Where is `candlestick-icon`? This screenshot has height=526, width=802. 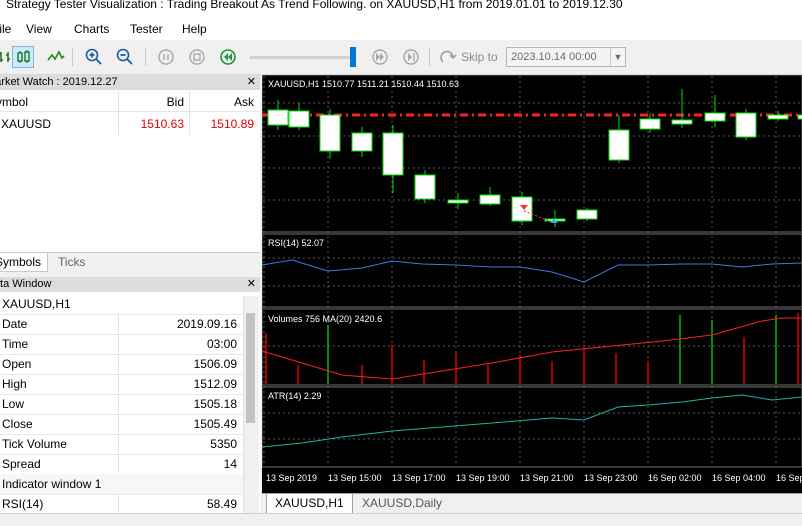
candlestick-icon is located at coordinates (23, 57).